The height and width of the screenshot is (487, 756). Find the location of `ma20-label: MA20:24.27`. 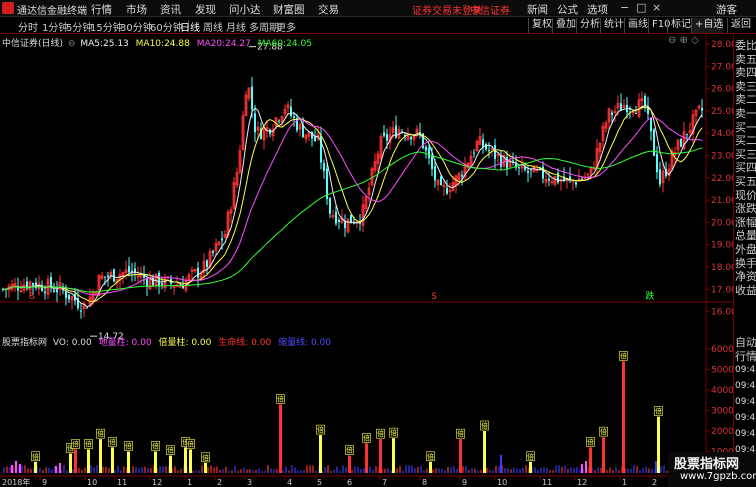

ma20-label: MA20:24.27 is located at coordinates (223, 44).